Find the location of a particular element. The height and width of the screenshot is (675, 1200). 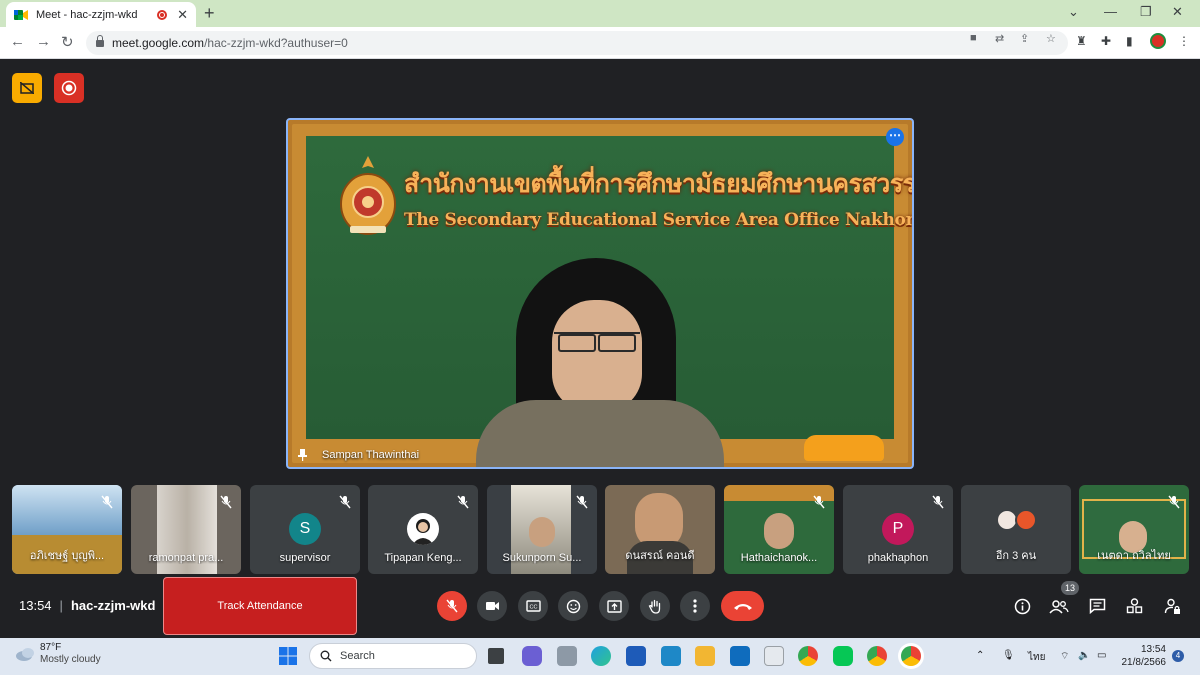

browser-tab-meet: Meet - hac-zzjm-wkd ✕ is located at coordinates (101, 14).